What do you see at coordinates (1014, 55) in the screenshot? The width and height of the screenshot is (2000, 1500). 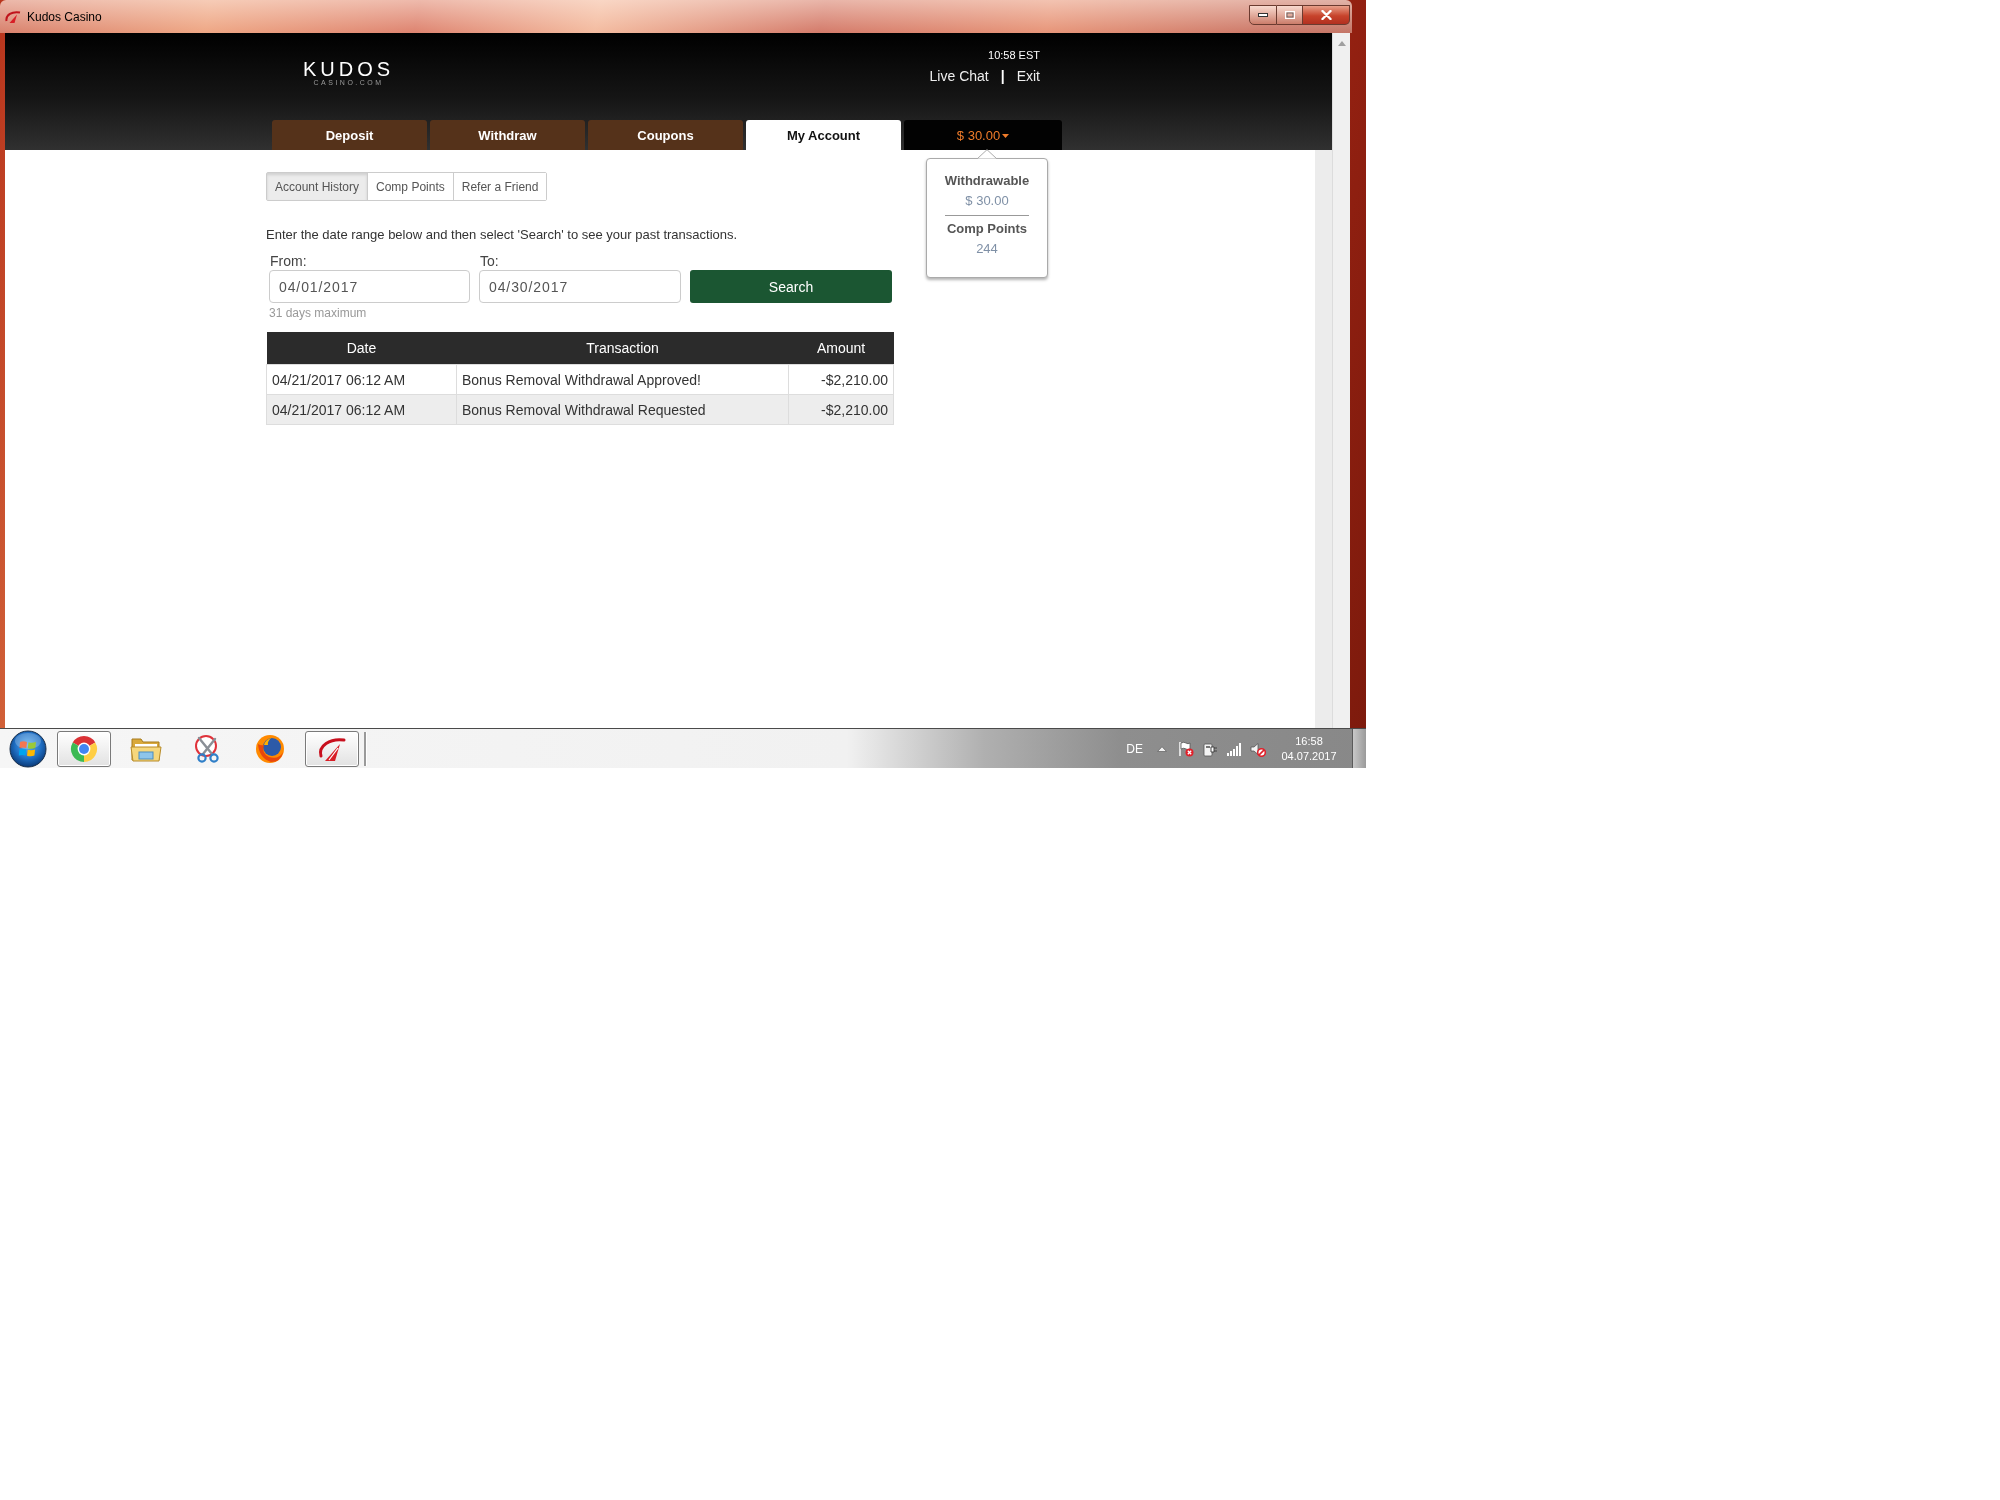 I see `server-time: 10:58 EST` at bounding box center [1014, 55].